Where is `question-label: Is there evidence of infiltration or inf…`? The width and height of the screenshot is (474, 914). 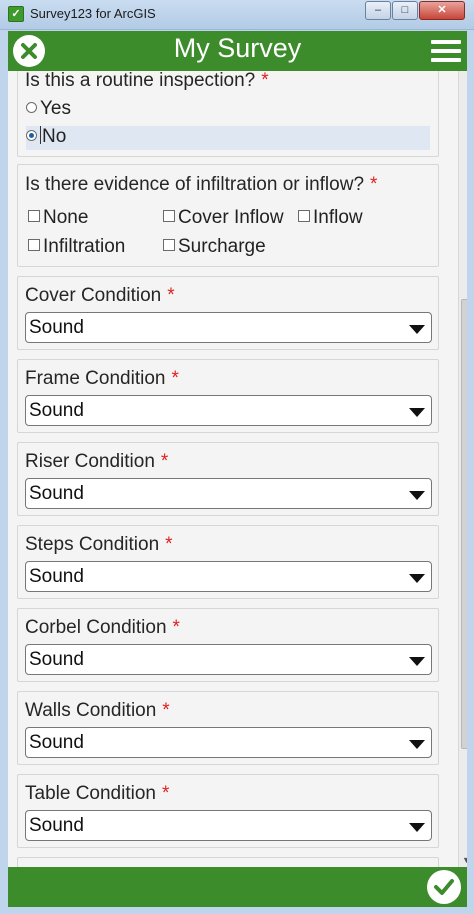 question-label: Is there evidence of infiltration or inf… is located at coordinates (201, 184).